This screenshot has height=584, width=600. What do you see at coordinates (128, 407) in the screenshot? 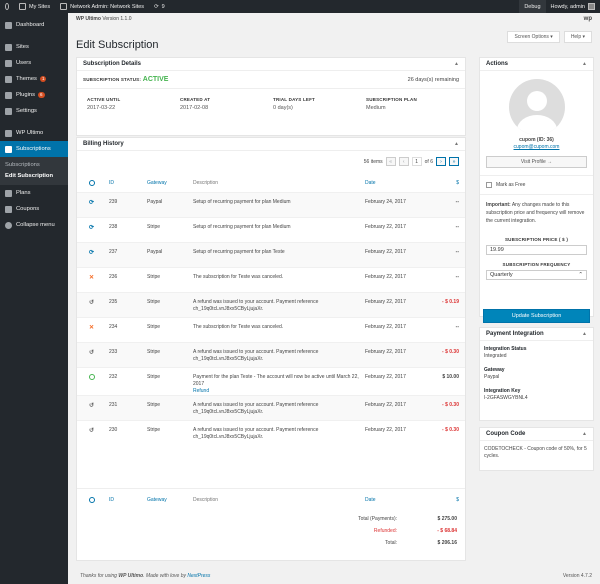
I see `row-id: 231` at bounding box center [128, 407].